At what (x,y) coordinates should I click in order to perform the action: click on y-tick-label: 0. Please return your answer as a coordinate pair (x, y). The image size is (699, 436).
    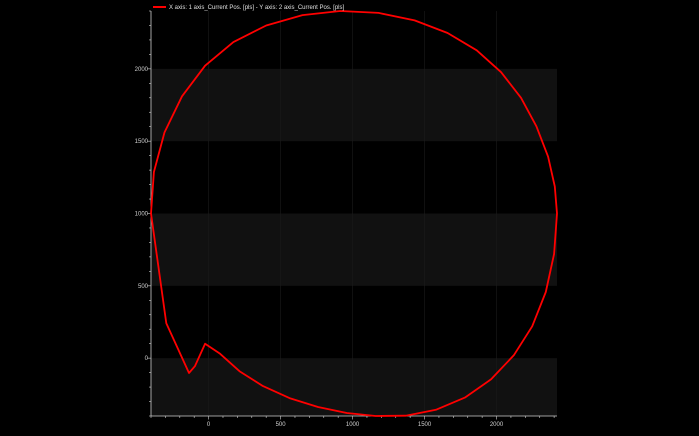
    Looking at the image, I should click on (147, 359).